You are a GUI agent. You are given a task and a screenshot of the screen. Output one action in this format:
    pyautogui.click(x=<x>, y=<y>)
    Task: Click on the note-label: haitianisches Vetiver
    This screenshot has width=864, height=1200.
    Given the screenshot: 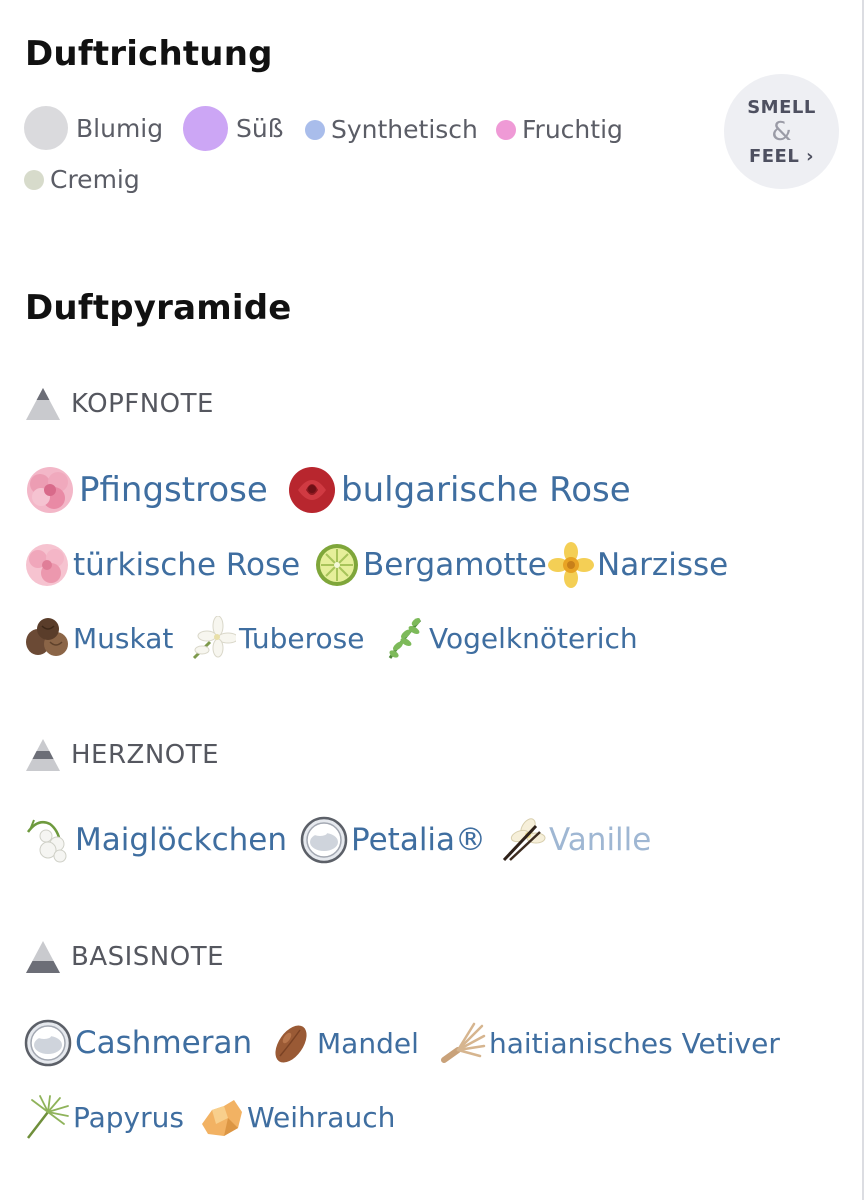 What is the action you would take?
    pyautogui.click(x=634, y=1043)
    